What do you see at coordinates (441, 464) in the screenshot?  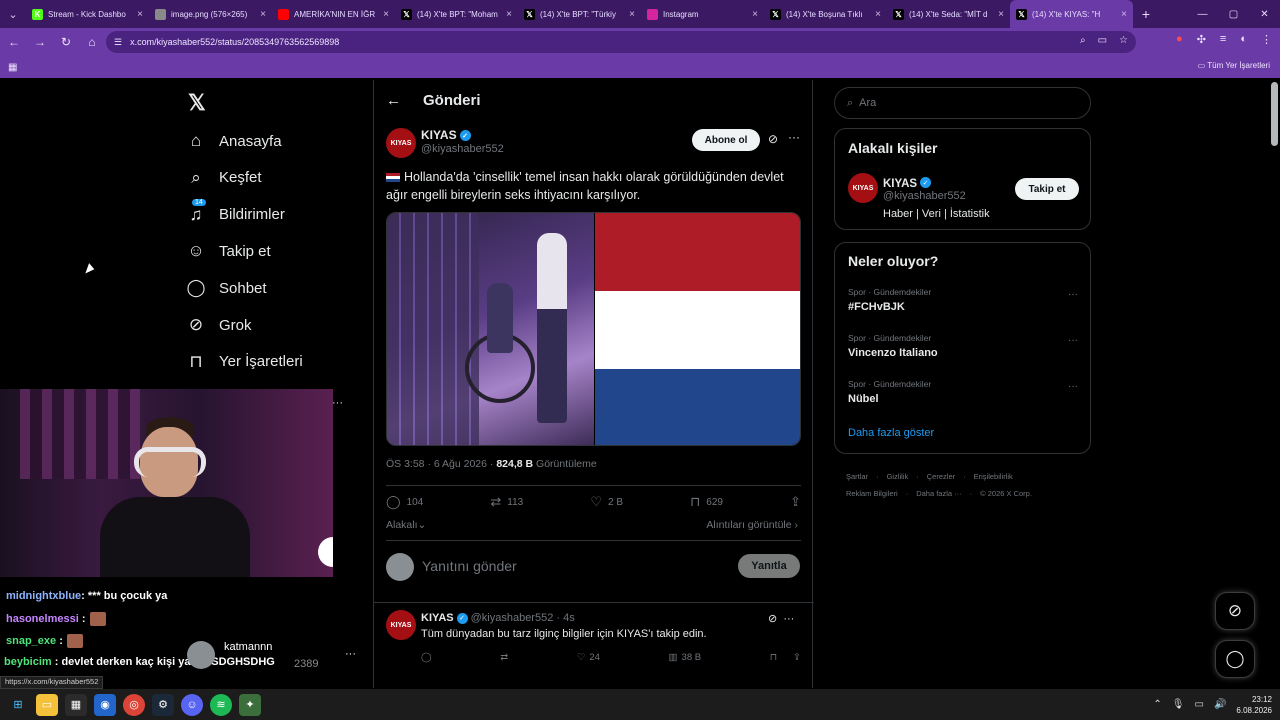 I see `tweet-time: ÖS 3:58 · 6 Ağu 2026 ·` at bounding box center [441, 464].